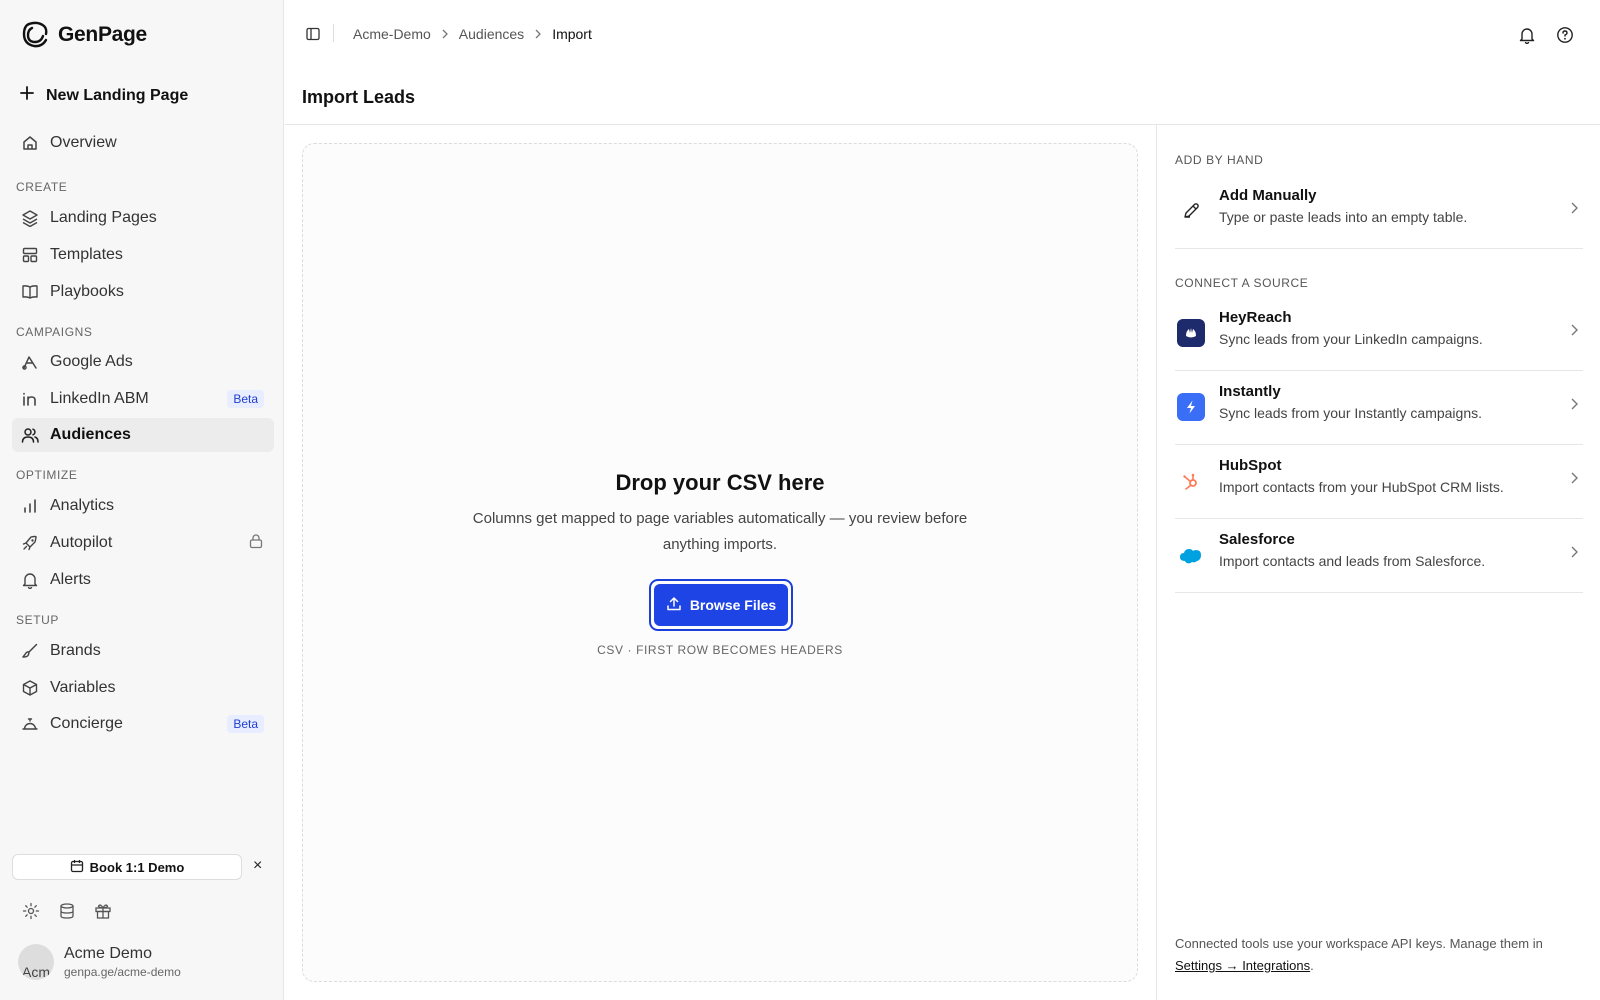  What do you see at coordinates (143, 143) in the screenshot?
I see `sidebar-item-overview: Overview` at bounding box center [143, 143].